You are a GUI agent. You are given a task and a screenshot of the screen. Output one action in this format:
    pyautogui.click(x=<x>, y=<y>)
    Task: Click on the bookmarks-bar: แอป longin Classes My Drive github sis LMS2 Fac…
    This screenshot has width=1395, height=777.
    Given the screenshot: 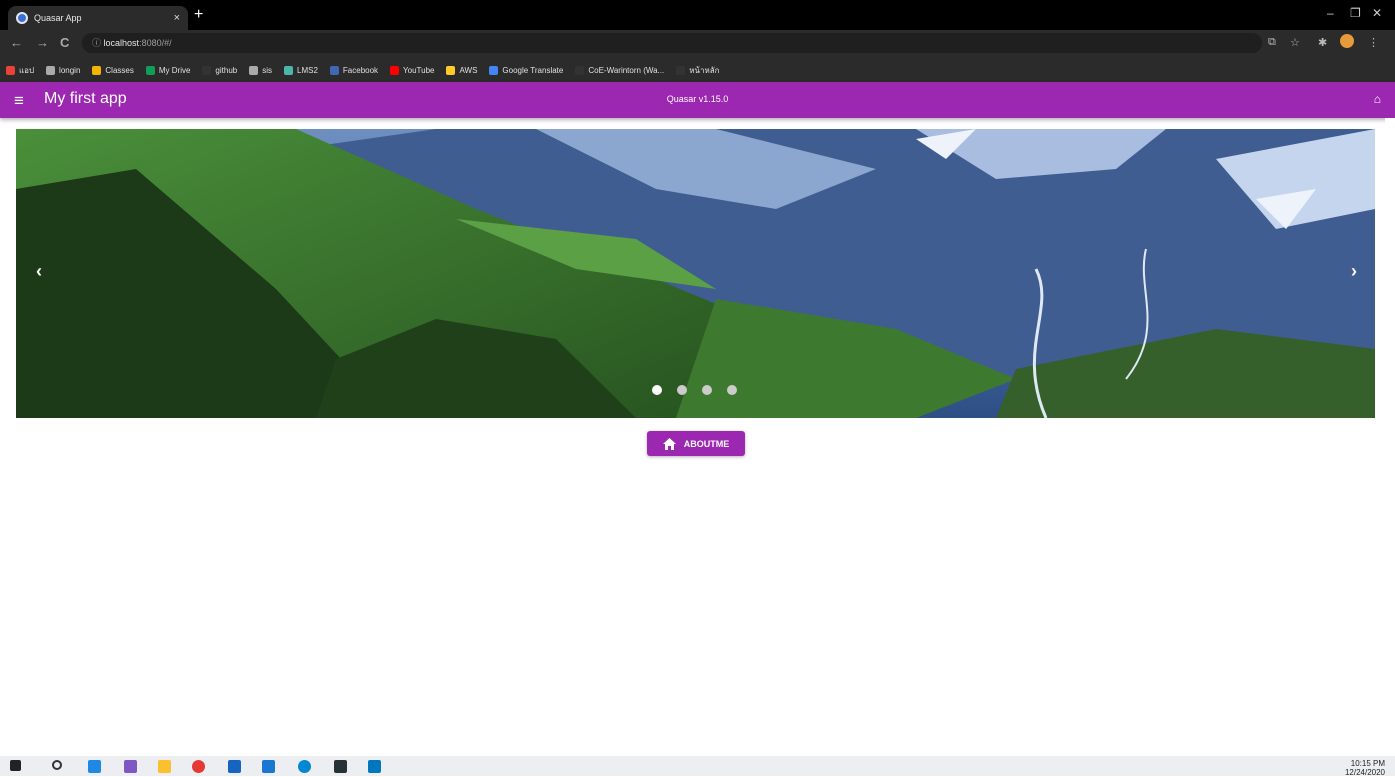 What is the action you would take?
    pyautogui.click(x=697, y=70)
    